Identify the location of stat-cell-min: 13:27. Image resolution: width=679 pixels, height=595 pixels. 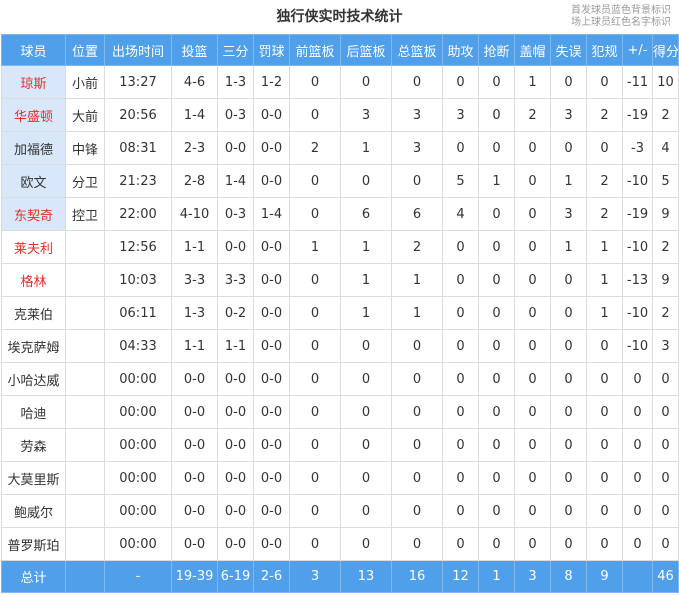
(138, 82).